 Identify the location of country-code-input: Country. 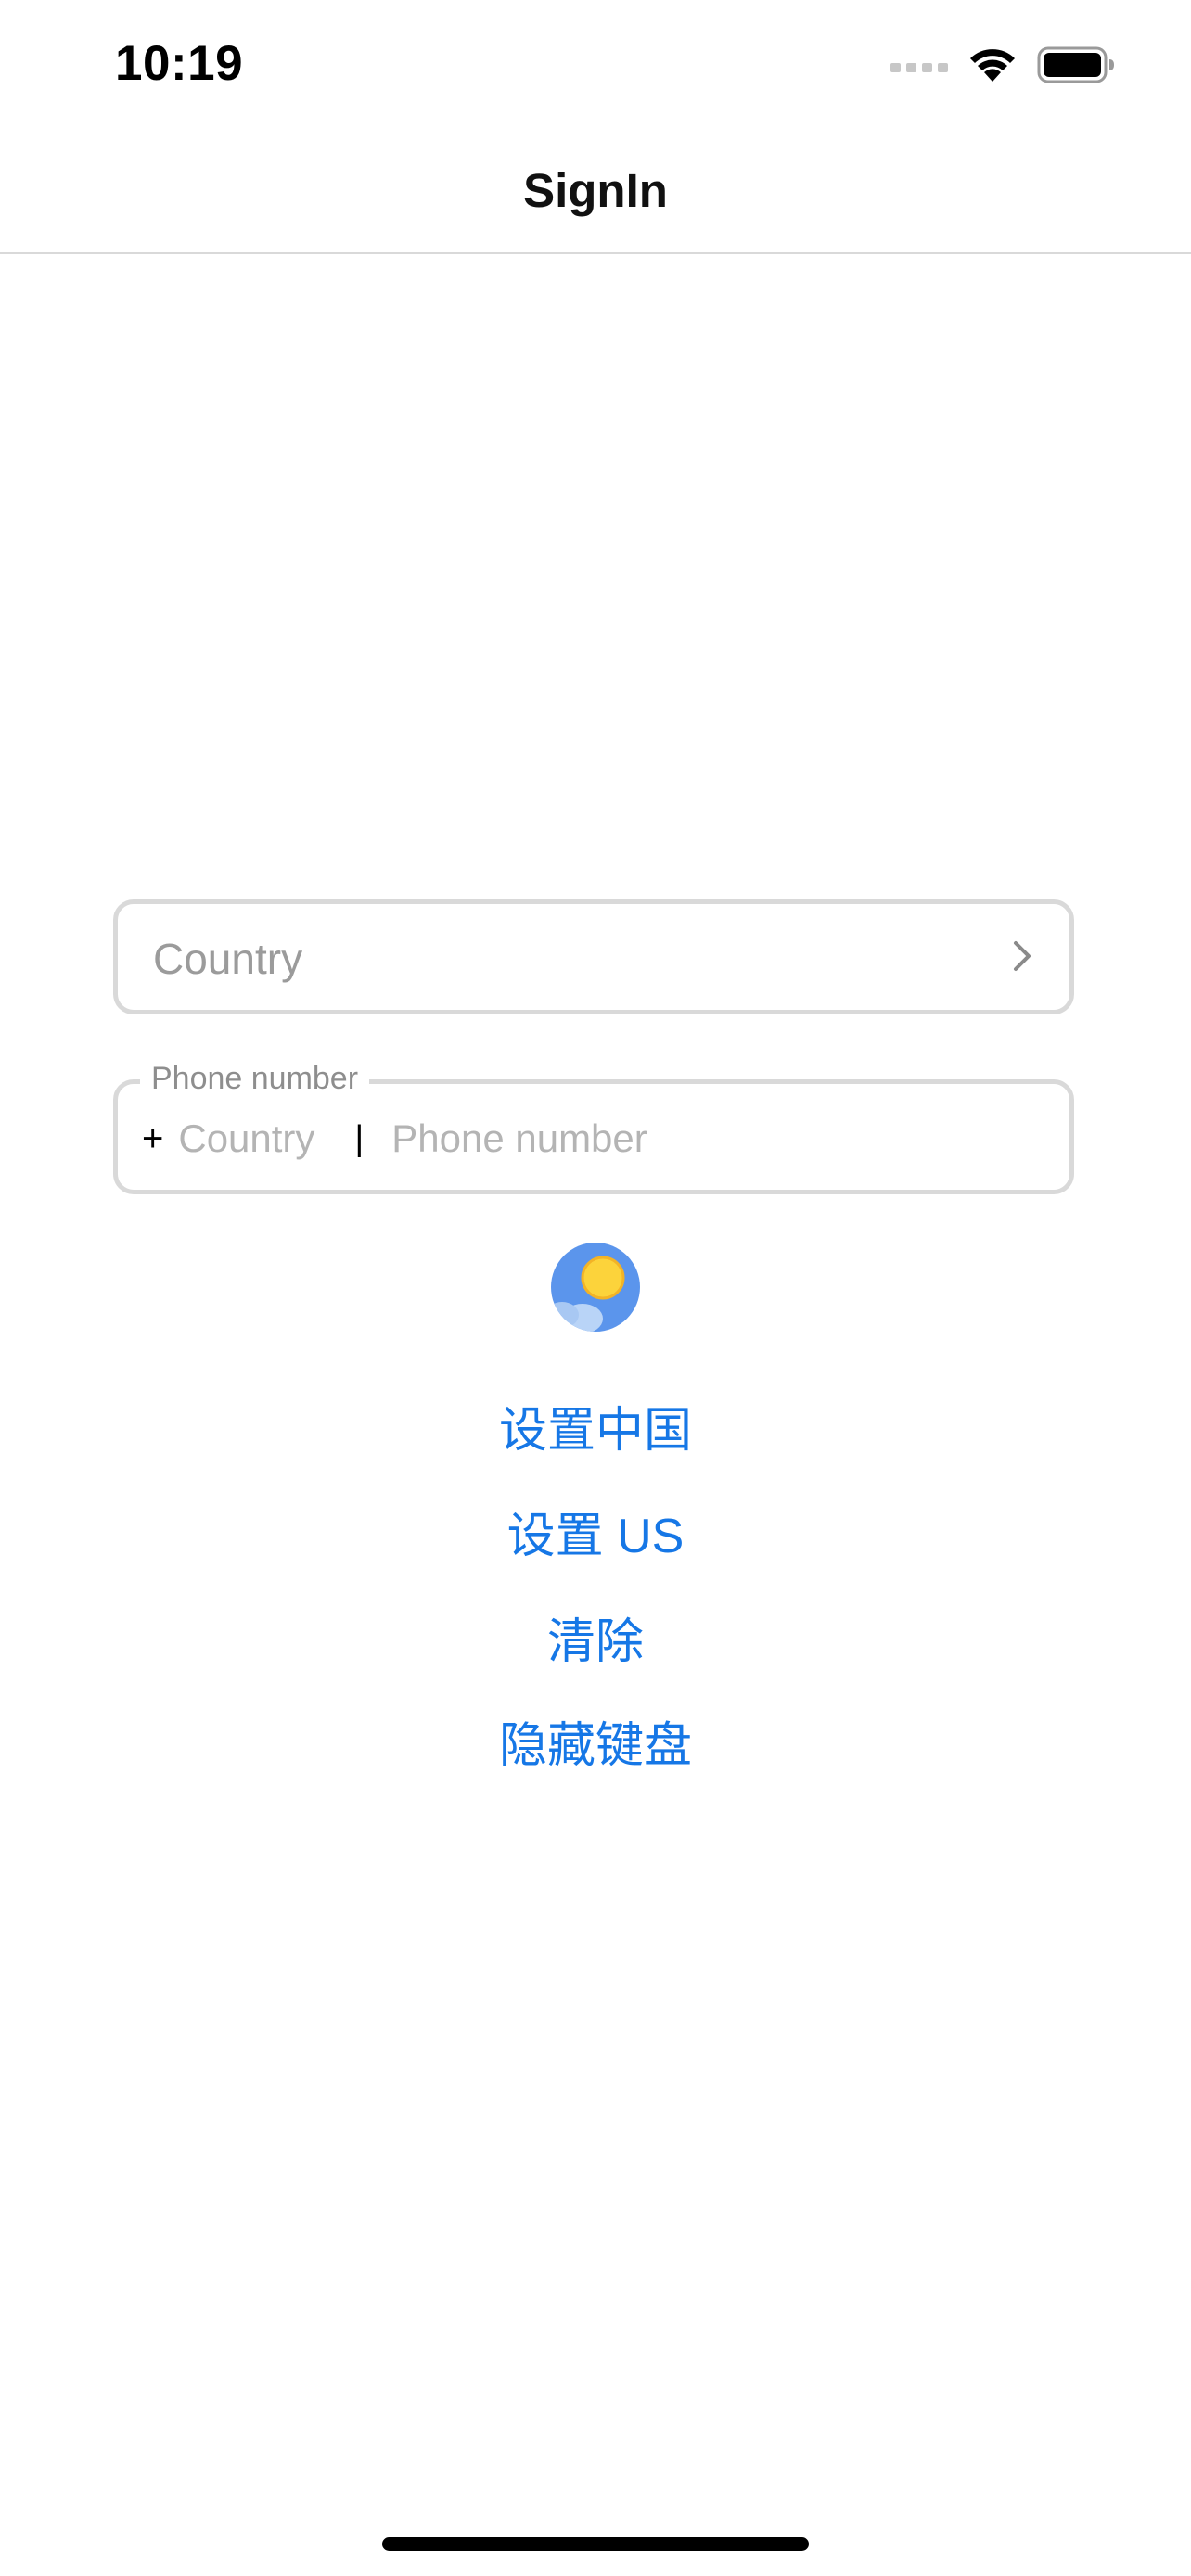
(266, 1138).